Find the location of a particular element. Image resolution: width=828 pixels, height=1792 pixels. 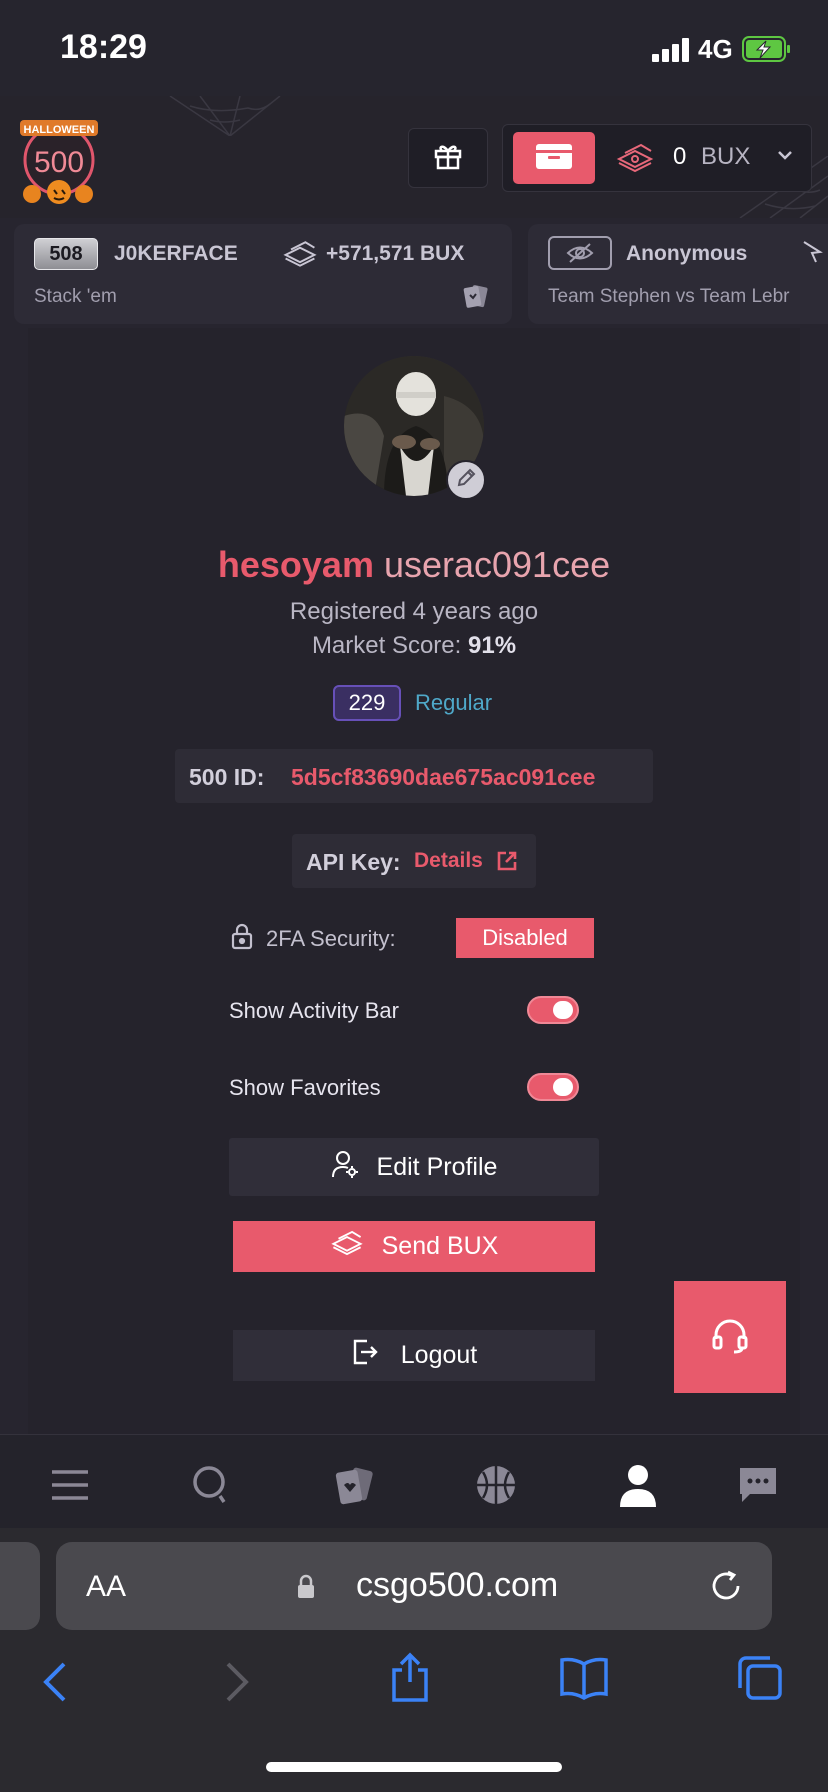

activity-username: J0KERFACE is located at coordinates (176, 253).